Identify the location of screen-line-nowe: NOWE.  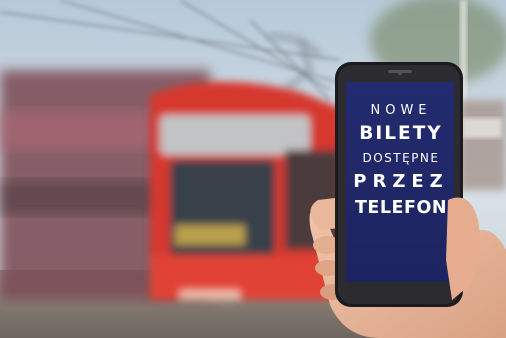
(401, 110).